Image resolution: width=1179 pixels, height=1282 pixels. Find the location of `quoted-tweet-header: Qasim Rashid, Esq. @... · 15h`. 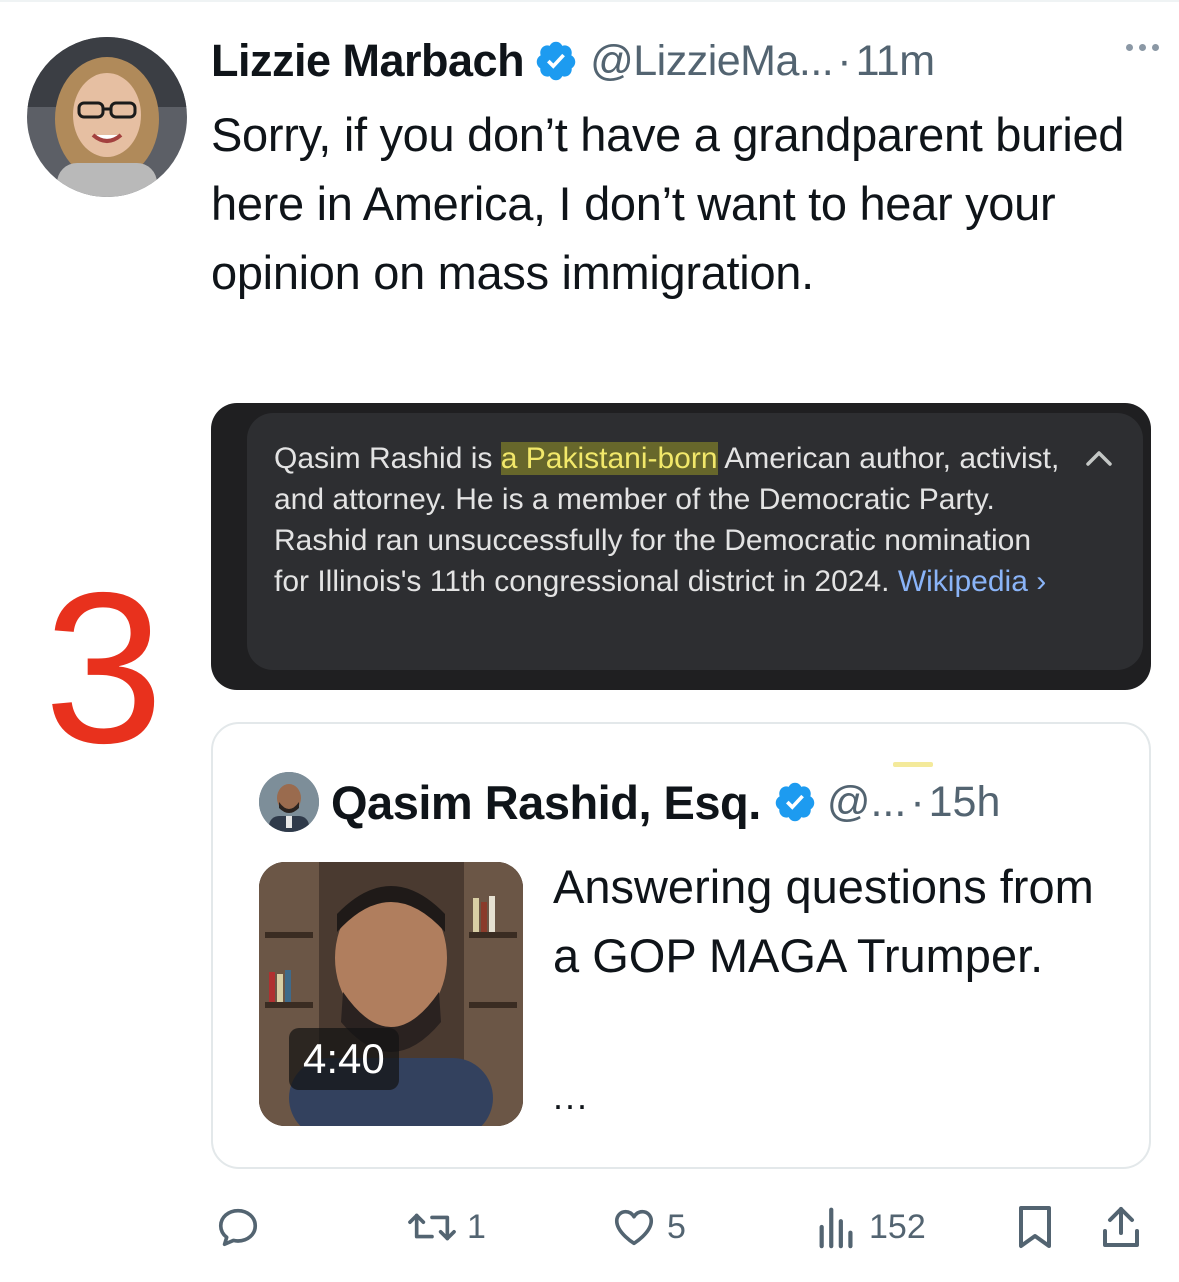

quoted-tweet-header: Qasim Rashid, Esq. @... · 15h is located at coordinates (665, 802).